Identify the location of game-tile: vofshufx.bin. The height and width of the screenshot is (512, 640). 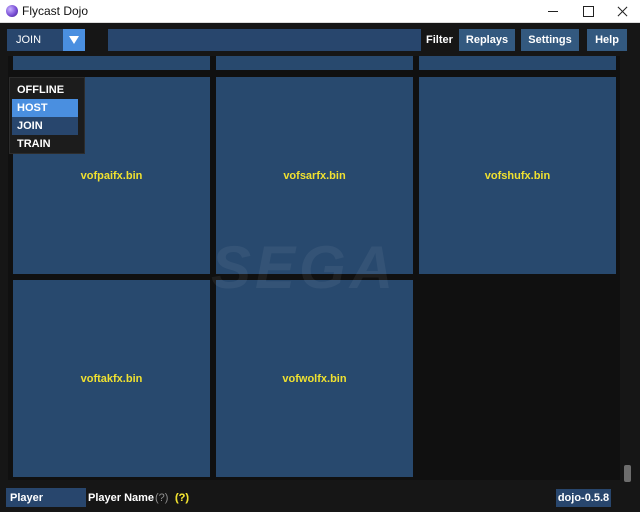
(517, 175).